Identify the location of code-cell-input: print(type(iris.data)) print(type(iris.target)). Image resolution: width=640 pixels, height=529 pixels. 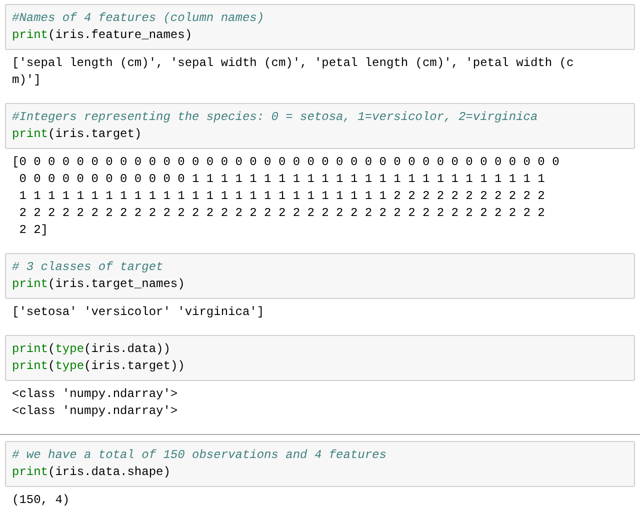
(320, 358).